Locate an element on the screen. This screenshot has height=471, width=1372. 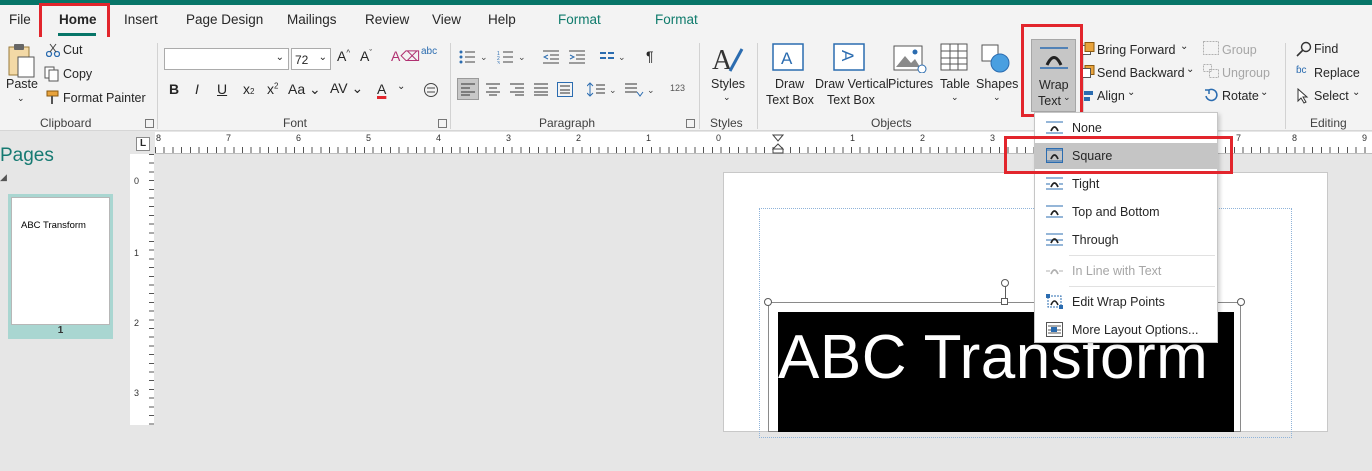
tab-page-design: Page Design is located at coordinates (224, 19).